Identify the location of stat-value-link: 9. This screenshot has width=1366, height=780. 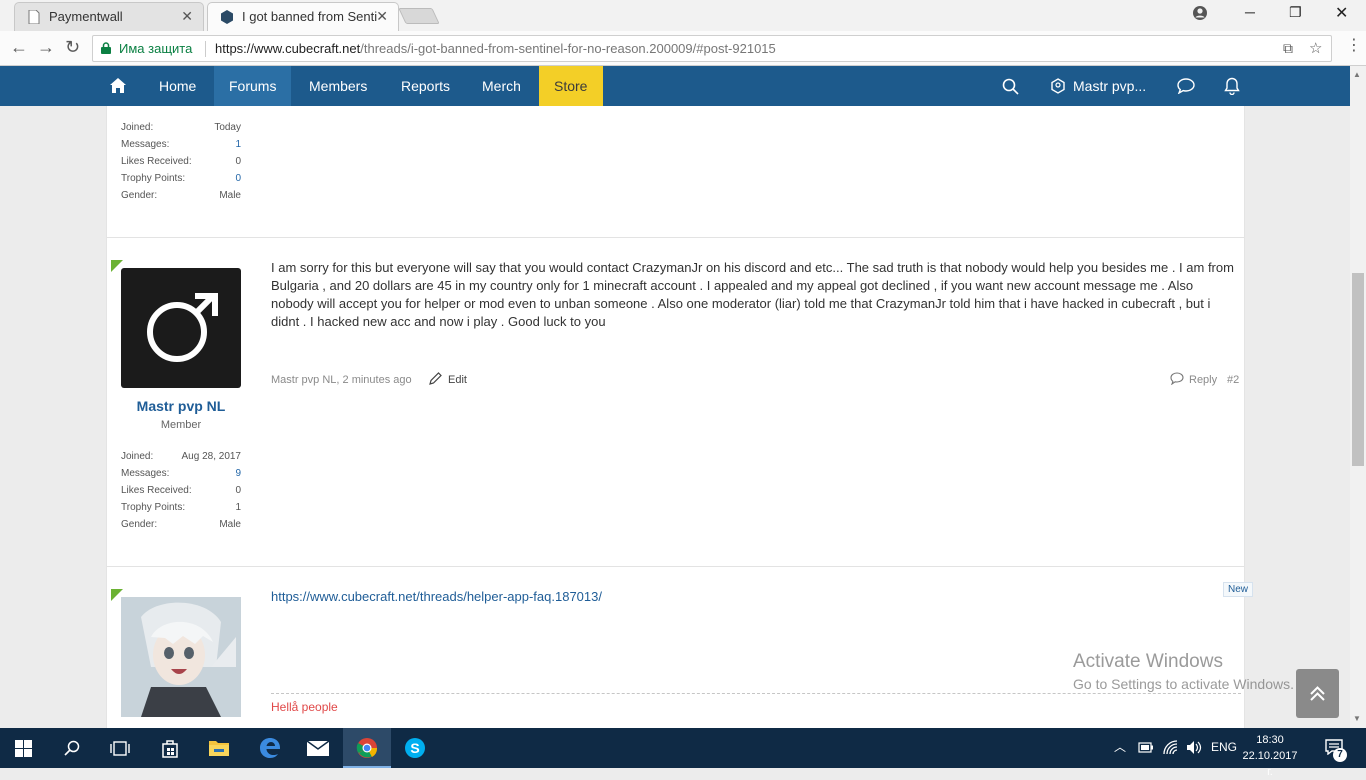
(238, 473).